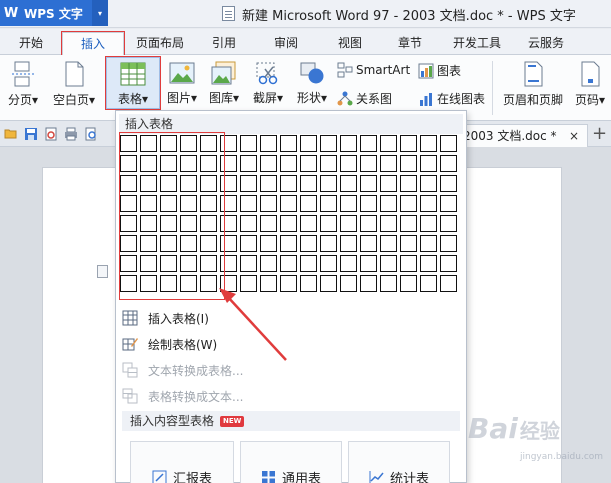 Image resolution: width=611 pixels, height=483 pixels. What do you see at coordinates (224, 43) in the screenshot?
I see `tab-references: 引用` at bounding box center [224, 43].